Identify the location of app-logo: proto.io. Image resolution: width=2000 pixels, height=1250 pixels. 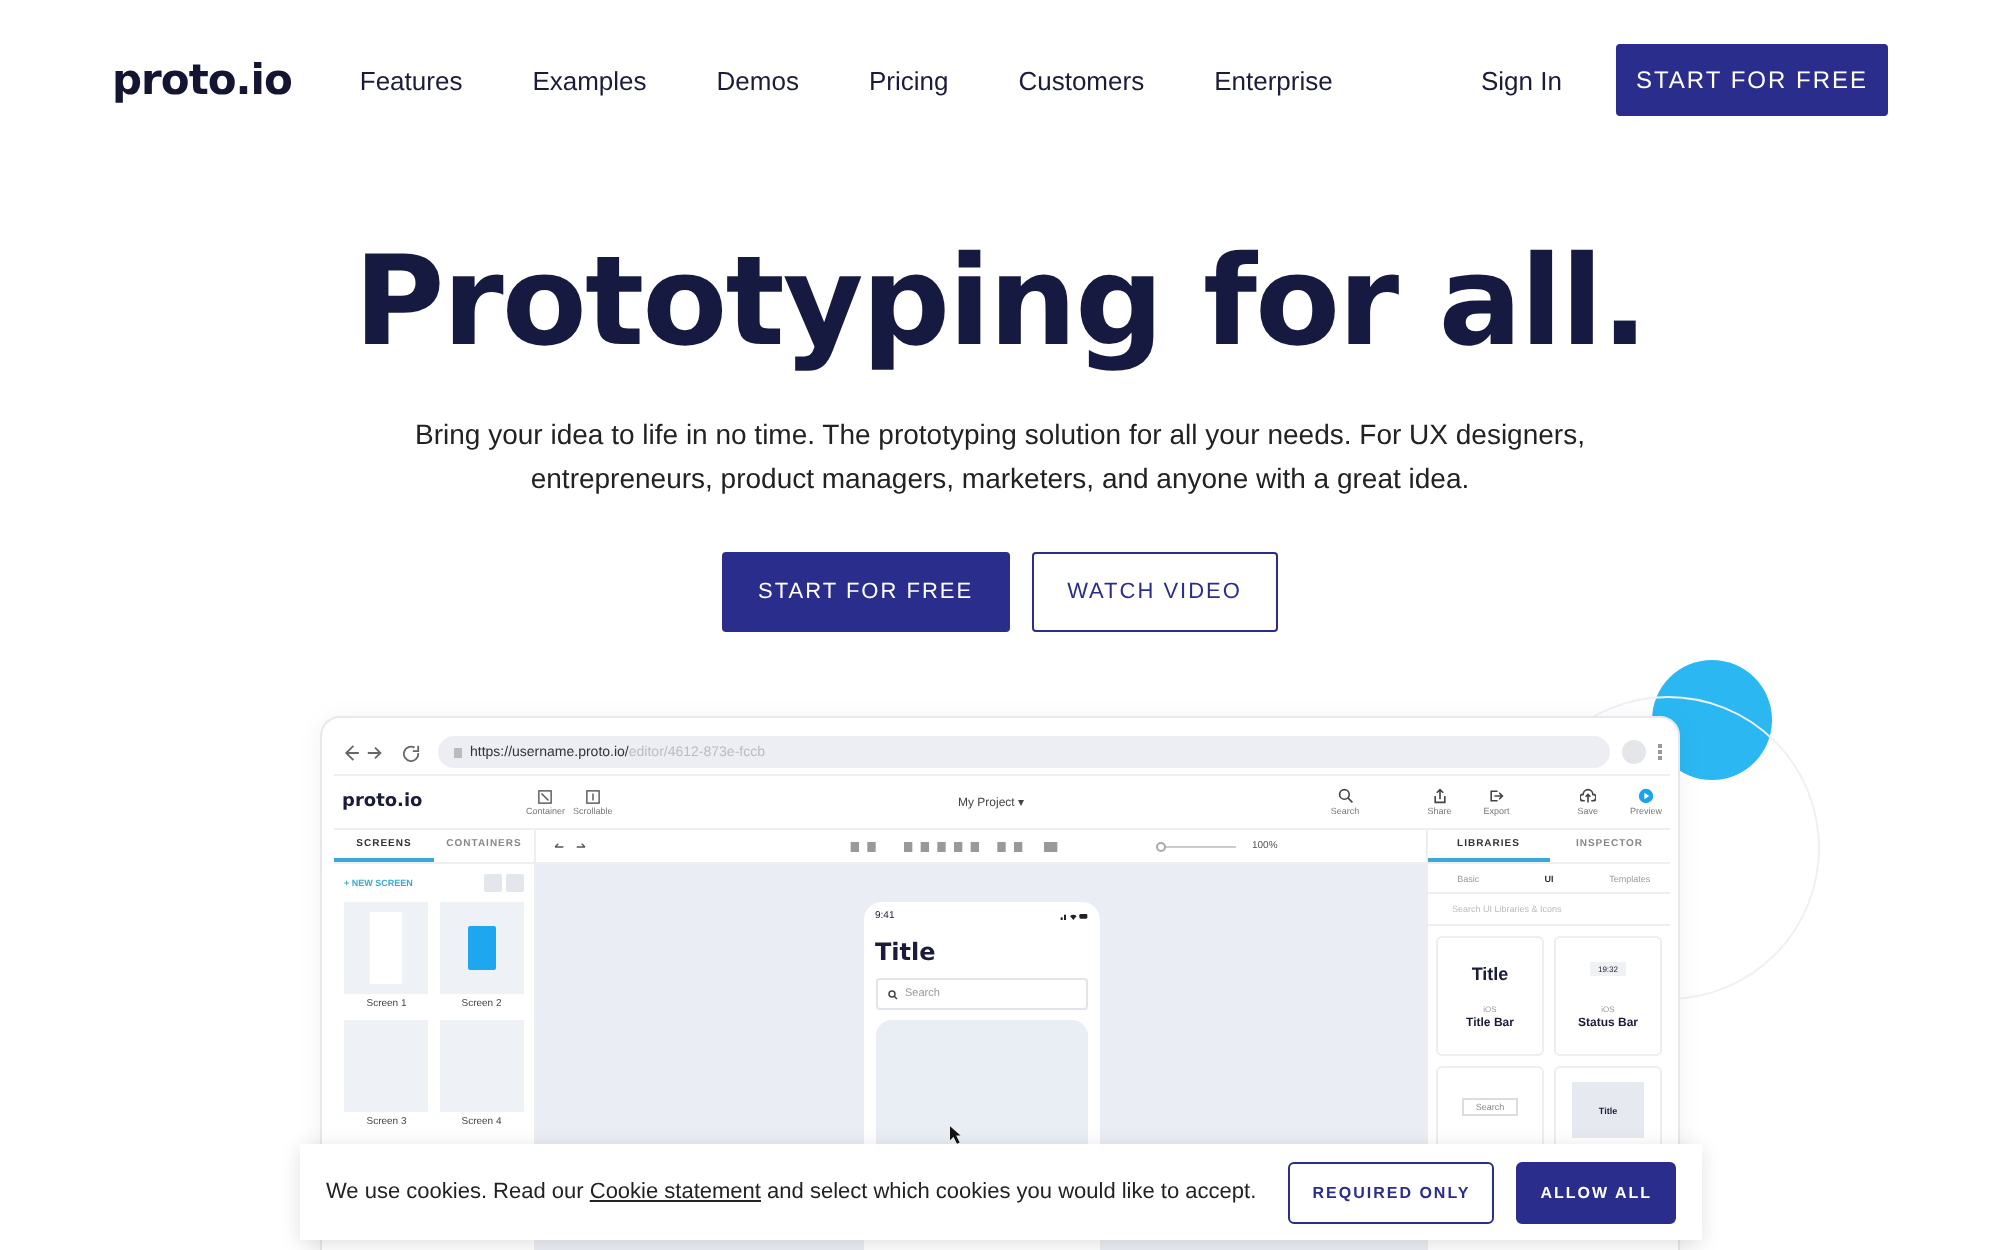
(383, 802).